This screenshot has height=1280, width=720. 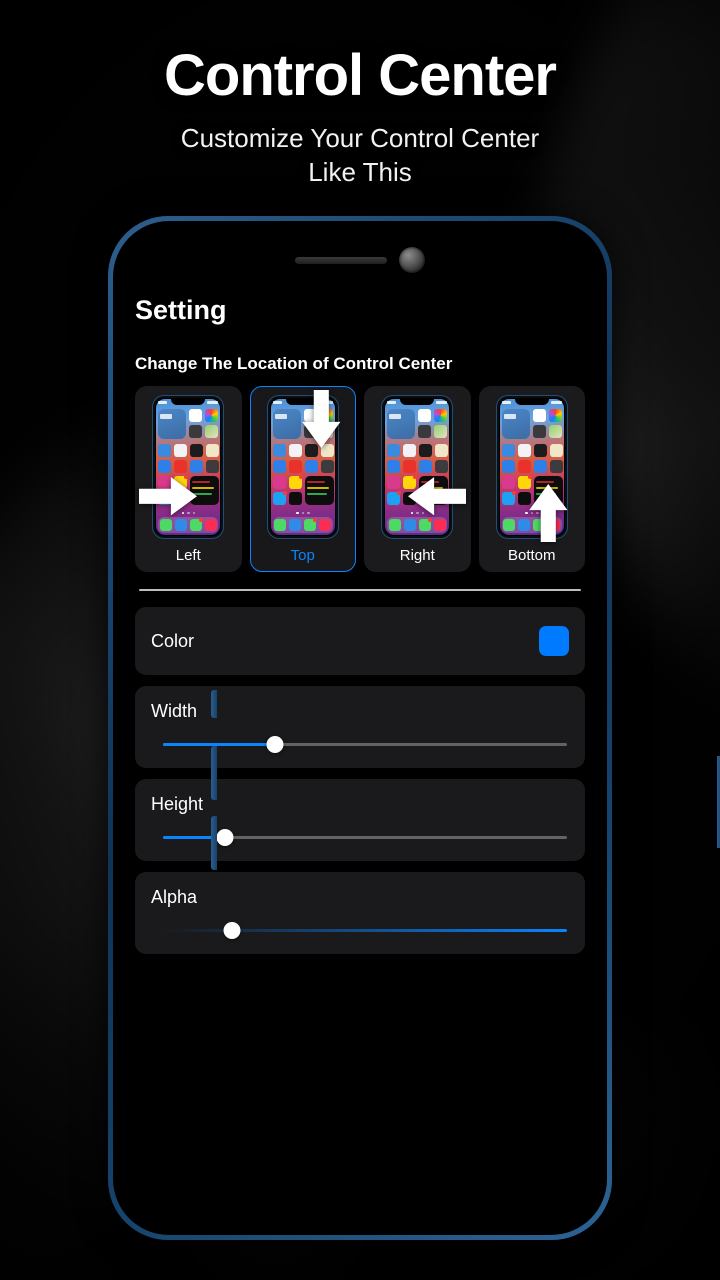 What do you see at coordinates (417, 555) in the screenshot?
I see `location-option-label: Right` at bounding box center [417, 555].